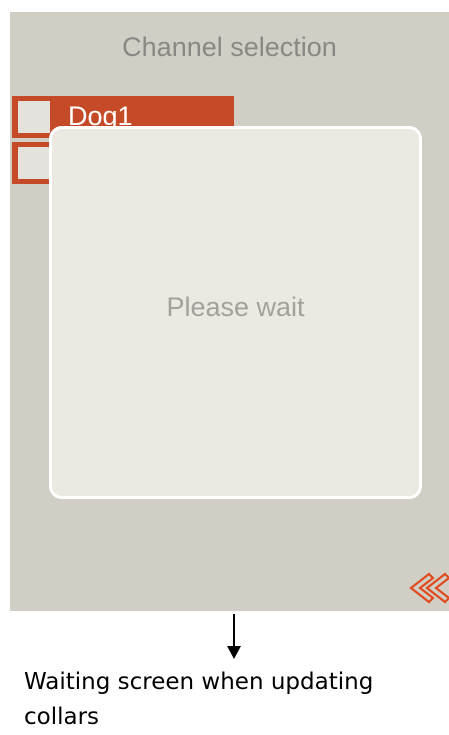  Describe the element at coordinates (235, 307) in the screenshot. I see `modal-message: Please wait` at that location.